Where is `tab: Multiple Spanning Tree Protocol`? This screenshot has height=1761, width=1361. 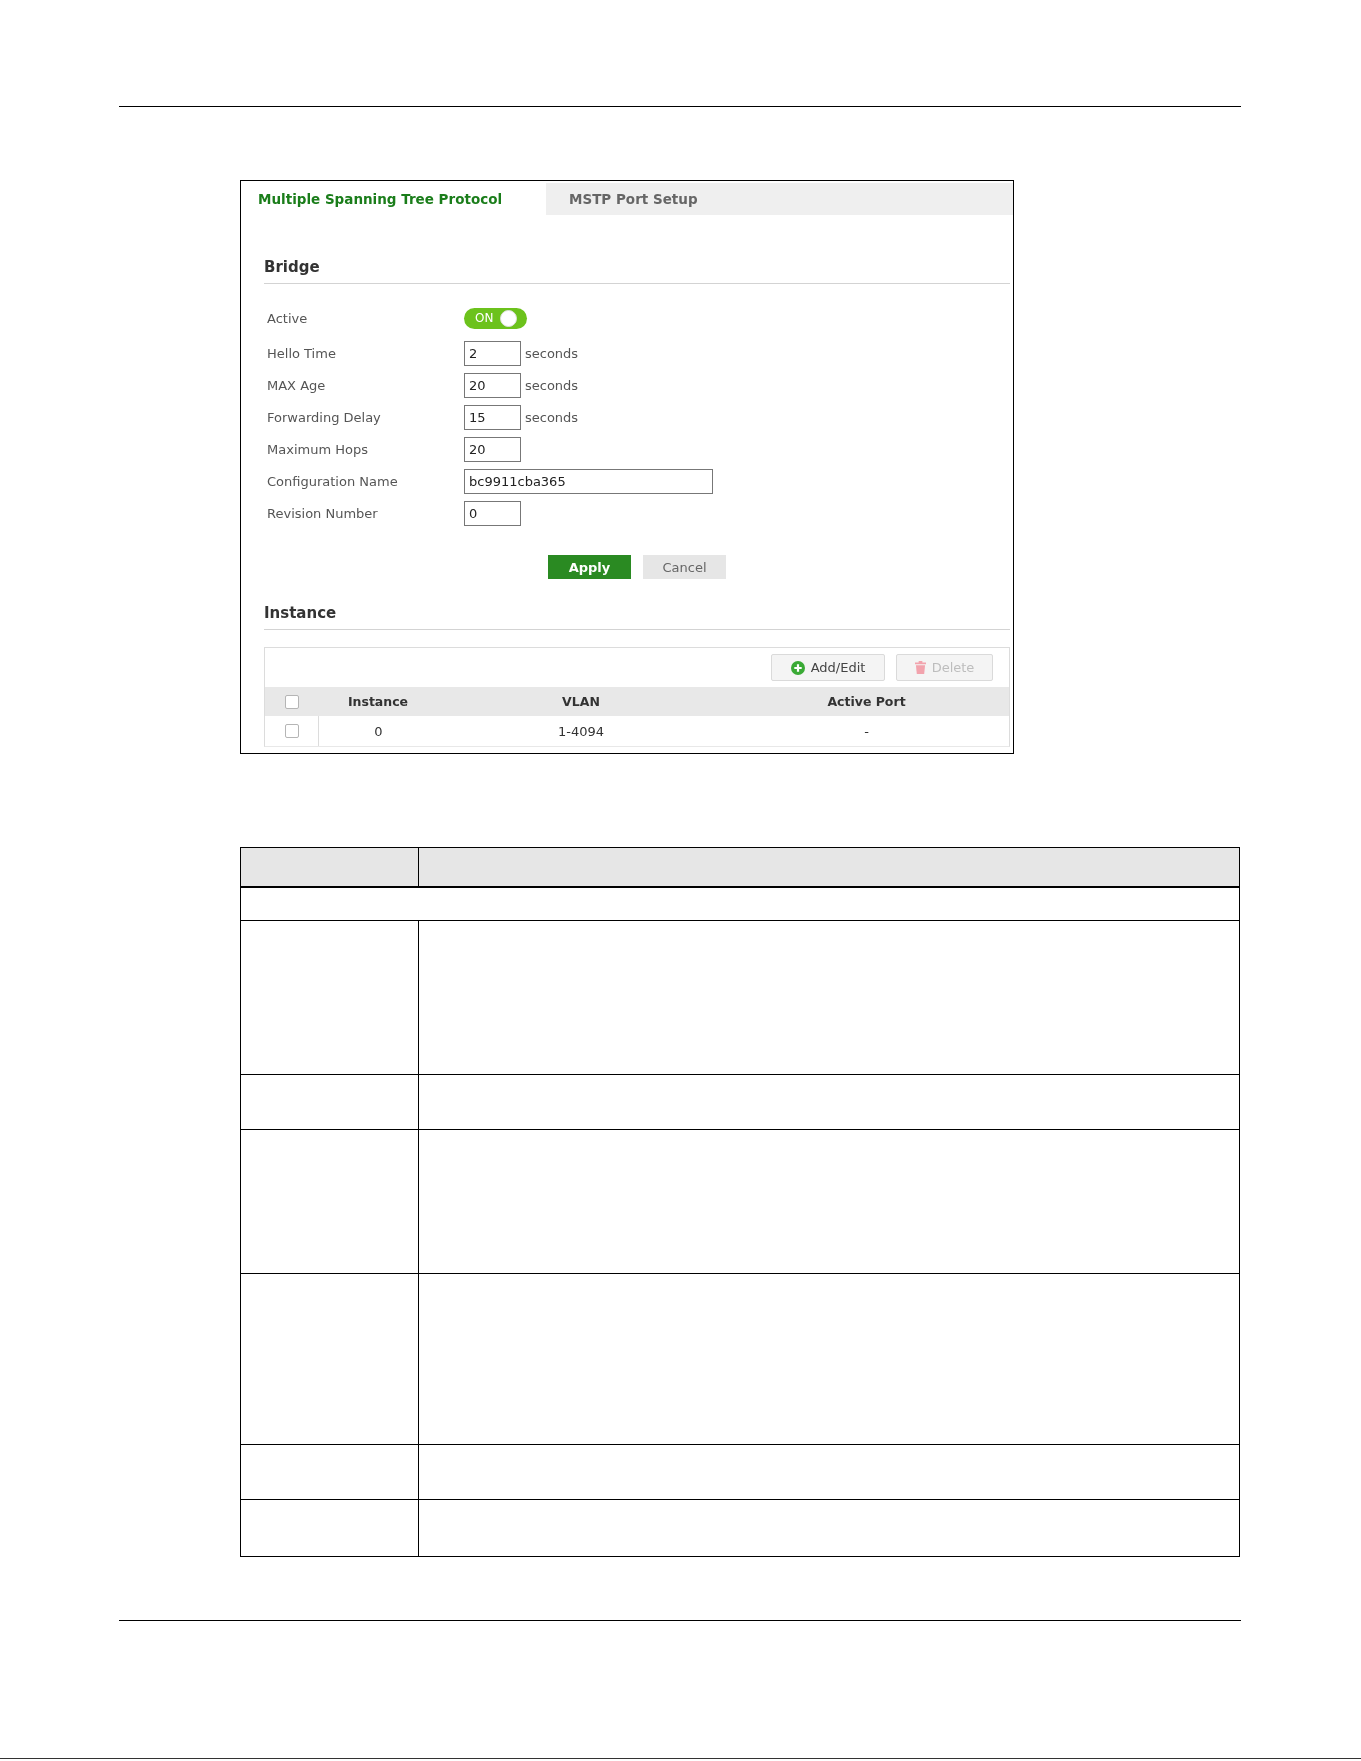 tab: Multiple Spanning Tree Protocol is located at coordinates (393, 199).